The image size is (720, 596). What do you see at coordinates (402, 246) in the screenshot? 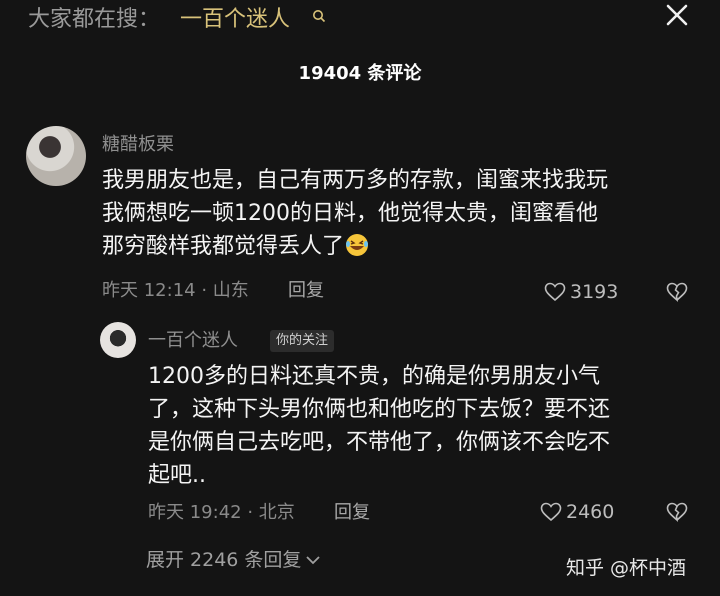
I see `comment-line-with-emoji: 那穷酸样我都觉得丢人了` at bounding box center [402, 246].